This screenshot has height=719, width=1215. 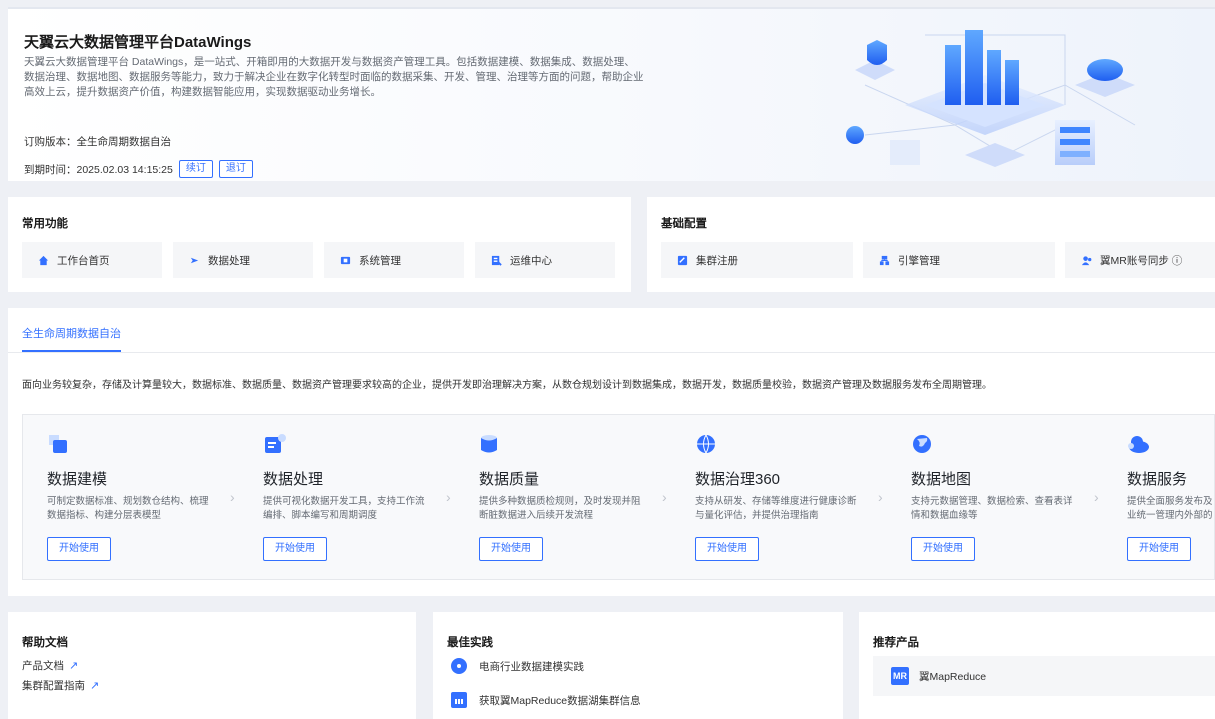 What do you see at coordinates (459, 666) in the screenshot?
I see `location-icon` at bounding box center [459, 666].